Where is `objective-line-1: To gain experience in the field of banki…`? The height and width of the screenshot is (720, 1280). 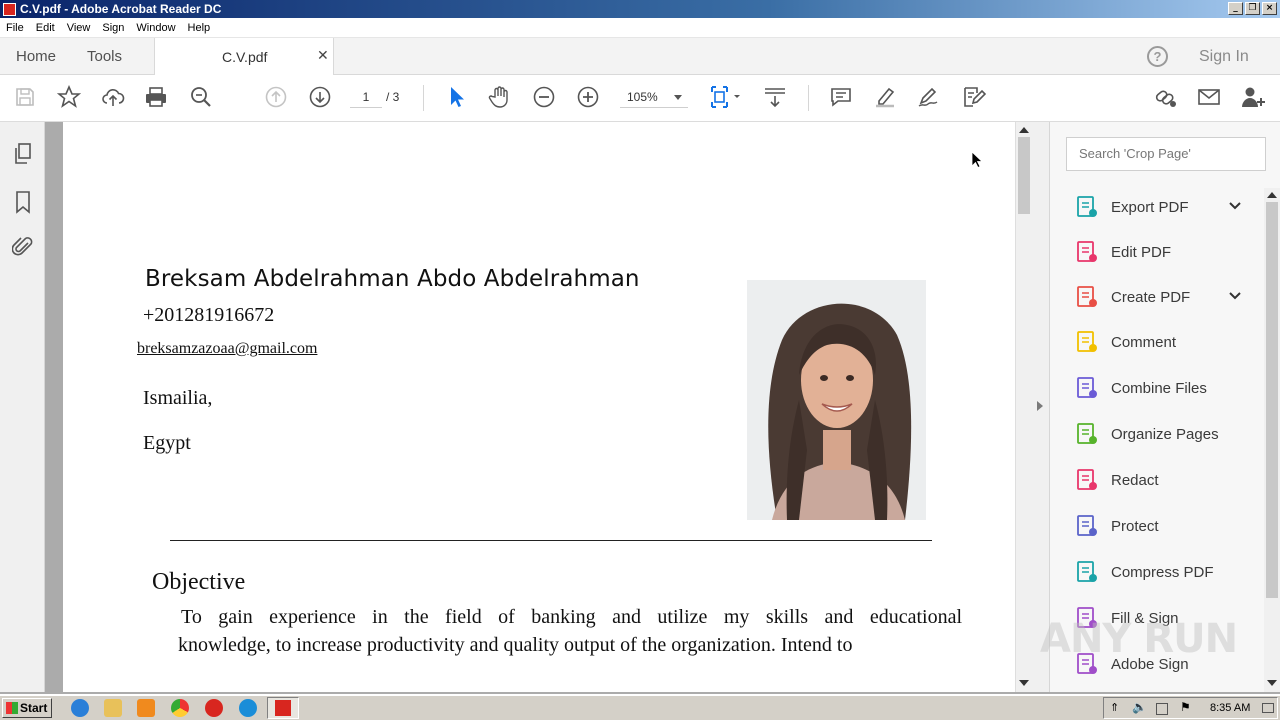
objective-line-1: To gain experience in the field of banki… is located at coordinates (571, 617).